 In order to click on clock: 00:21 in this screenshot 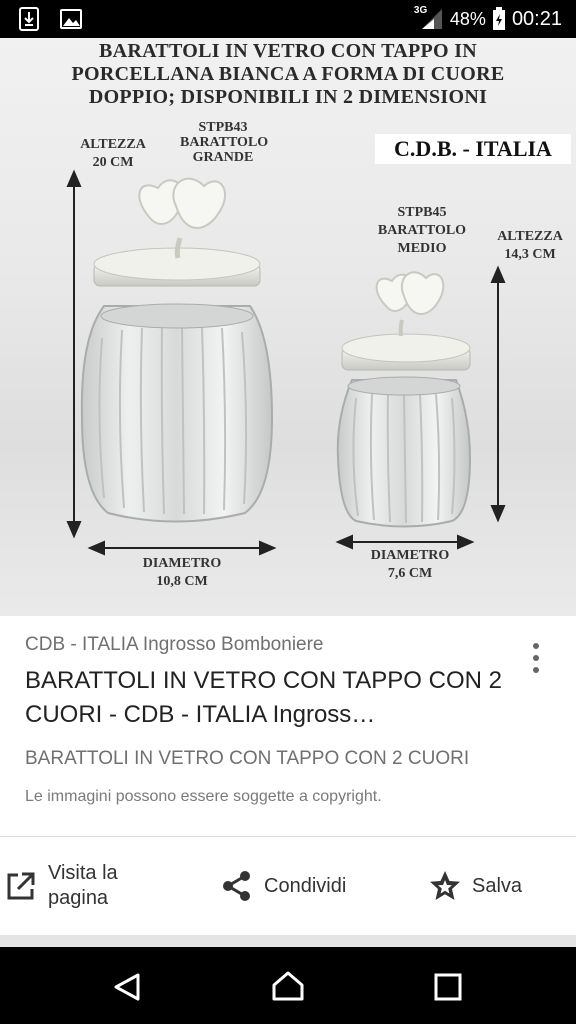, I will do `click(536, 18)`.